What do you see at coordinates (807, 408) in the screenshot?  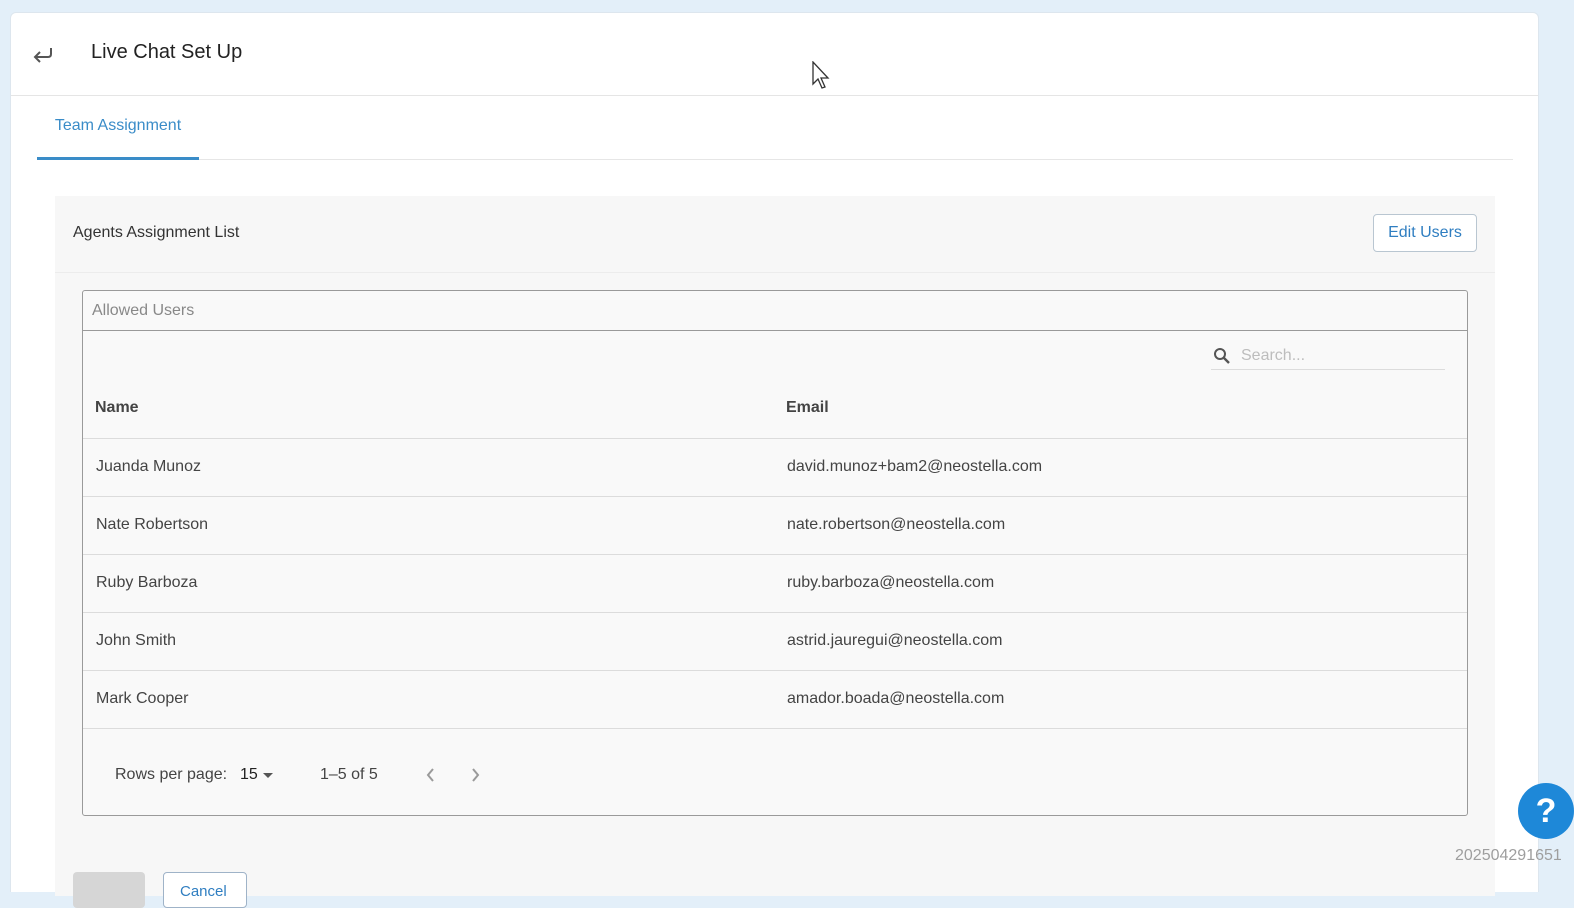 I see `column-header-email: Email` at bounding box center [807, 408].